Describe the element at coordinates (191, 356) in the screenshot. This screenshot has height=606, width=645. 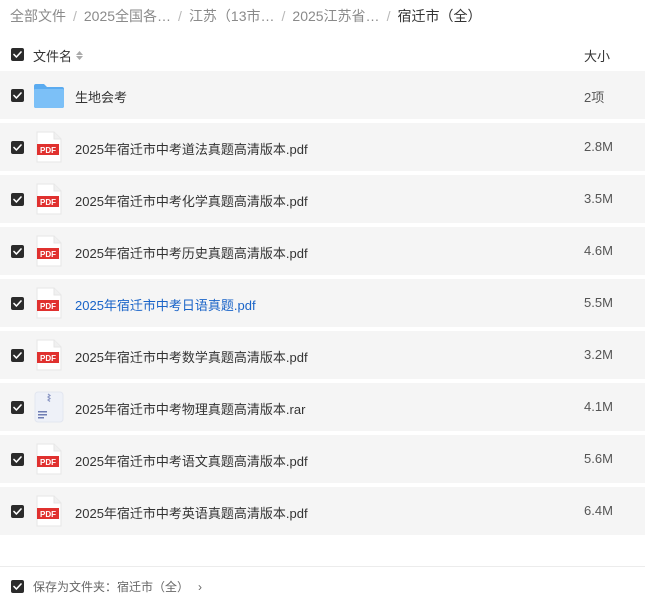
I see `file-name: 2025年宿迁市中考数学真题高清版本.pdf` at that location.